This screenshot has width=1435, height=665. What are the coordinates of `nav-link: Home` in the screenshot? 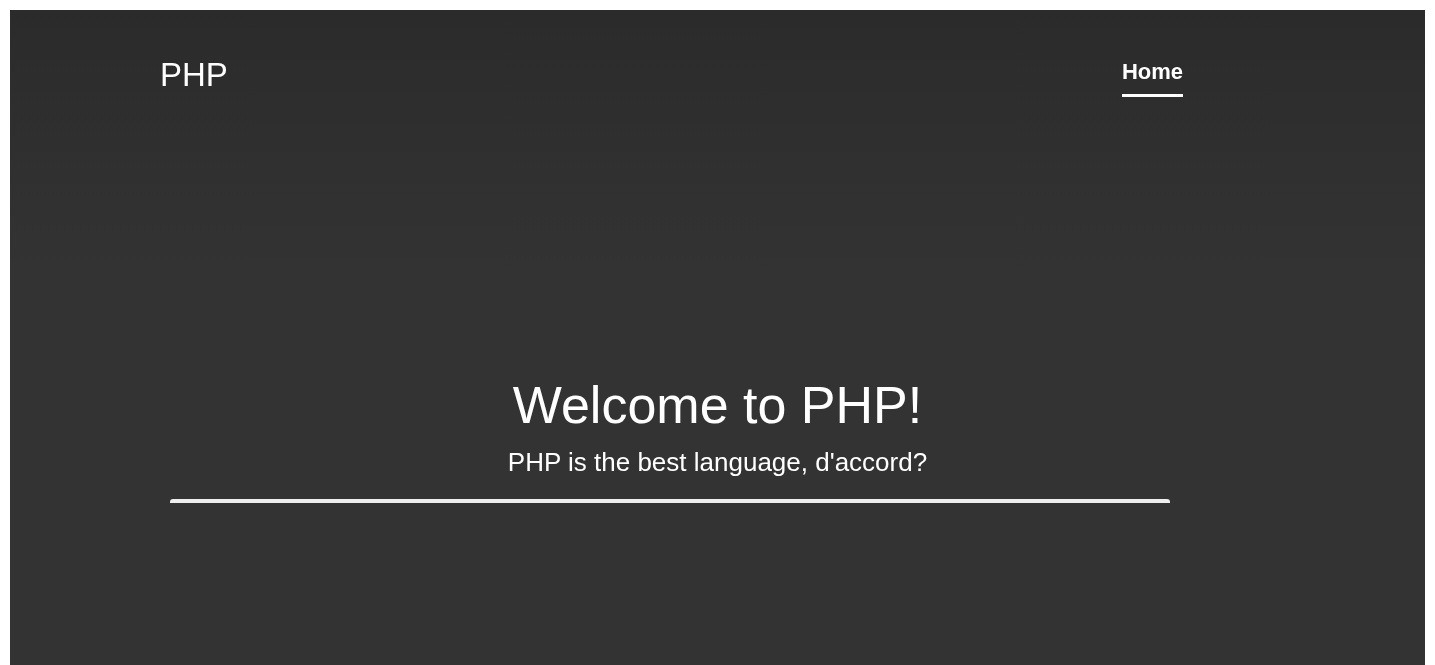 It's located at (1152, 77).